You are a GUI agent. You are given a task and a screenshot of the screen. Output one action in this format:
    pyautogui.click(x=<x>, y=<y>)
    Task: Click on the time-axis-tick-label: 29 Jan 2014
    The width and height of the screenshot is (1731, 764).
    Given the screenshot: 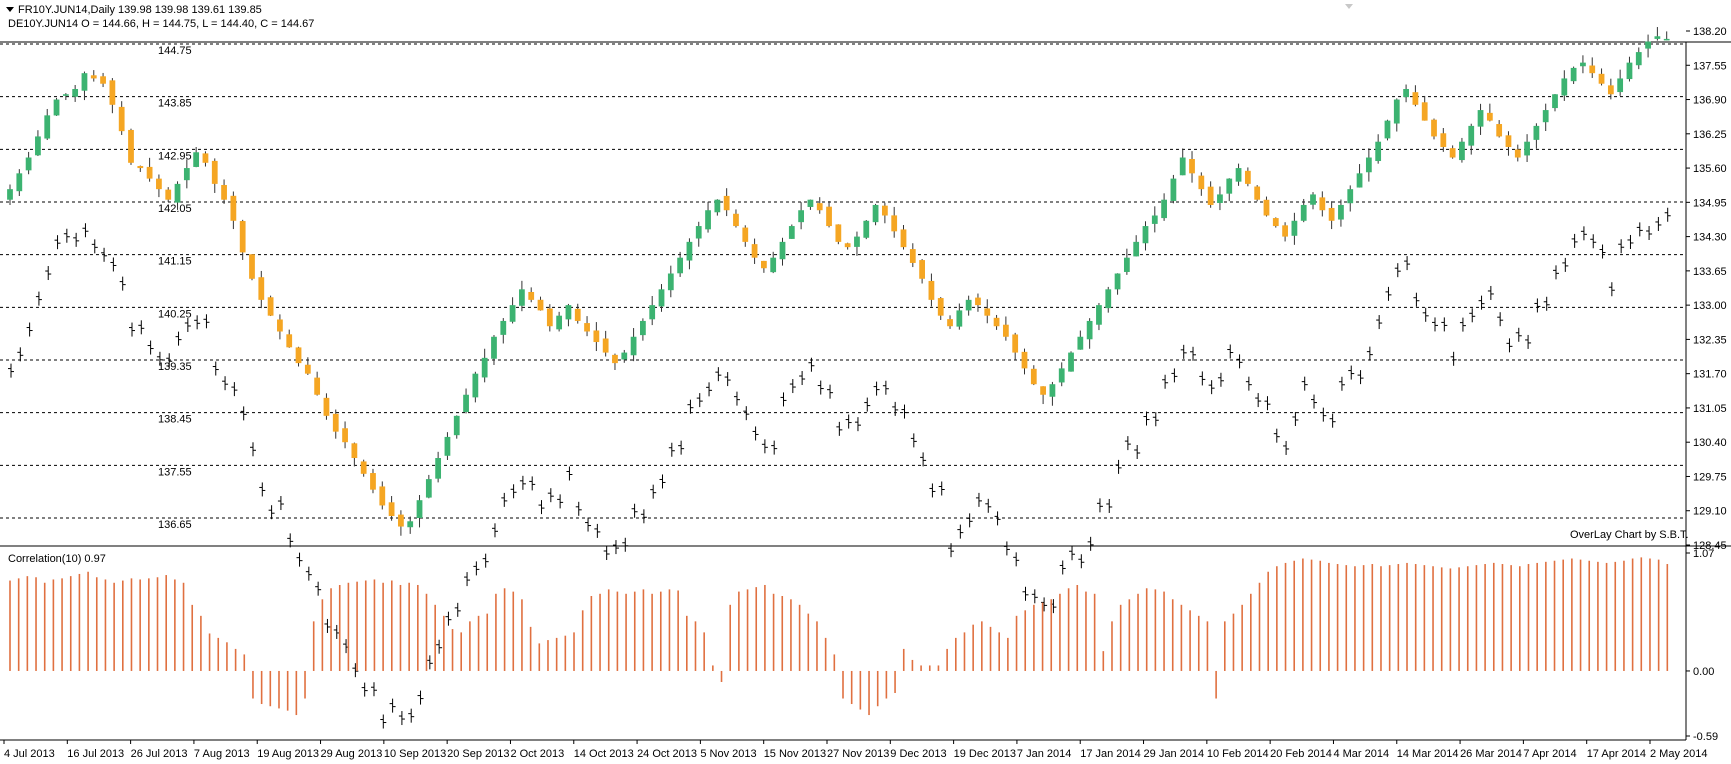 What is the action you would take?
    pyautogui.click(x=1174, y=754)
    